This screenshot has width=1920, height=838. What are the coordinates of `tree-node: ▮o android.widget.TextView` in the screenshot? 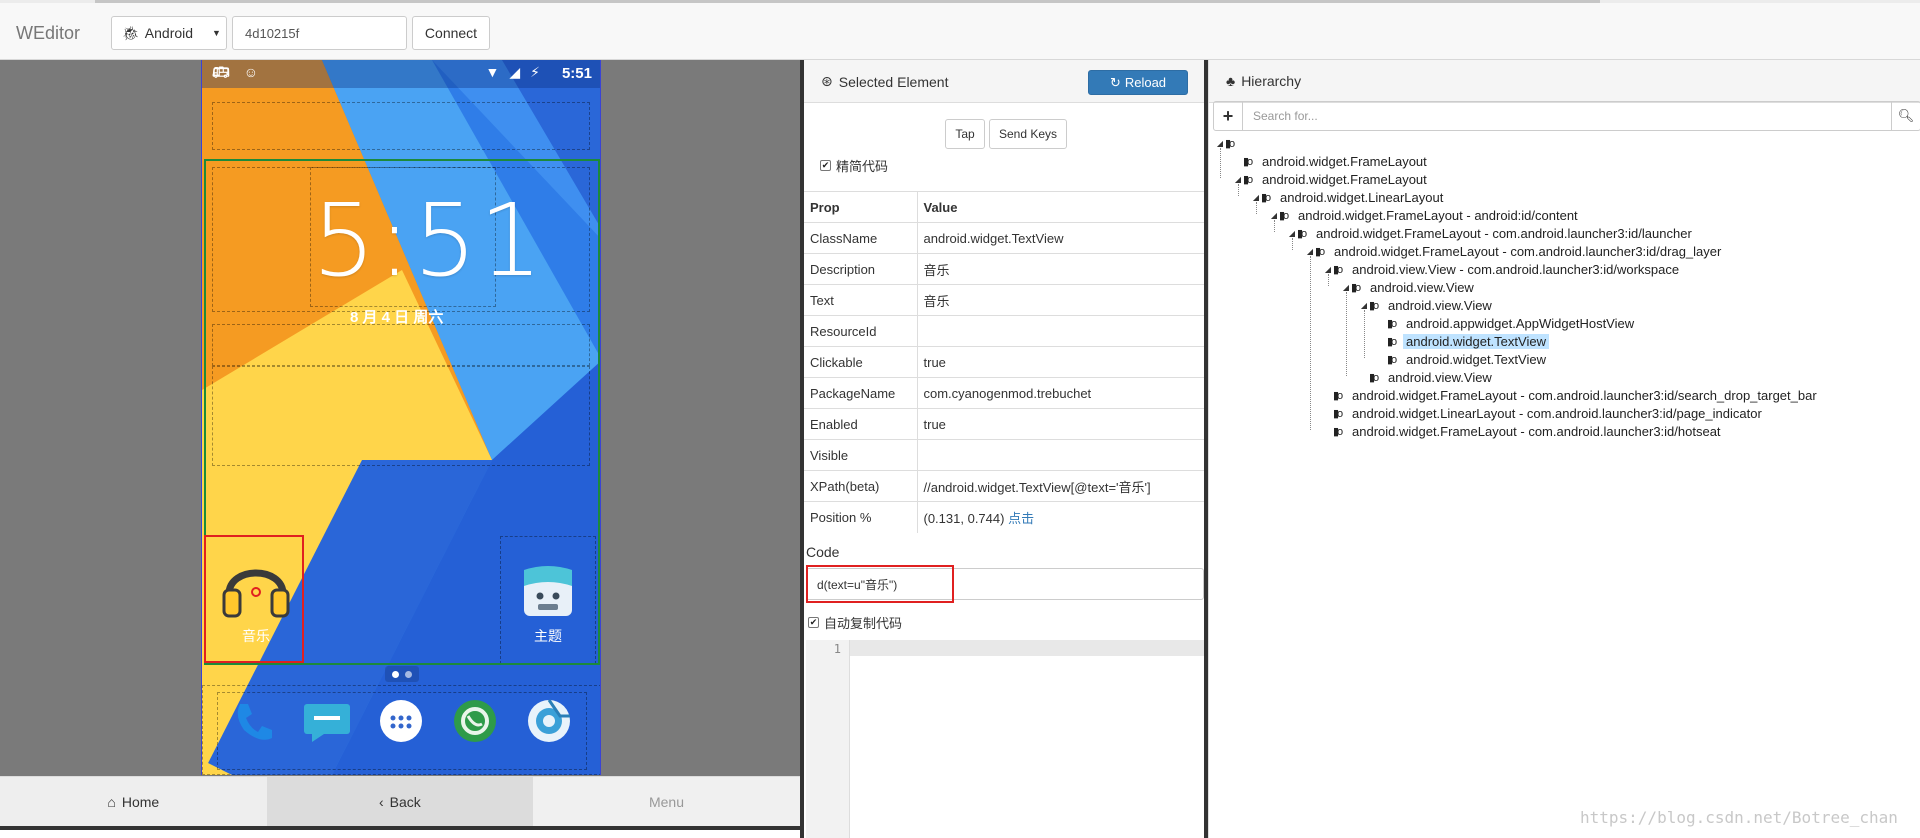 It's located at (1463, 359).